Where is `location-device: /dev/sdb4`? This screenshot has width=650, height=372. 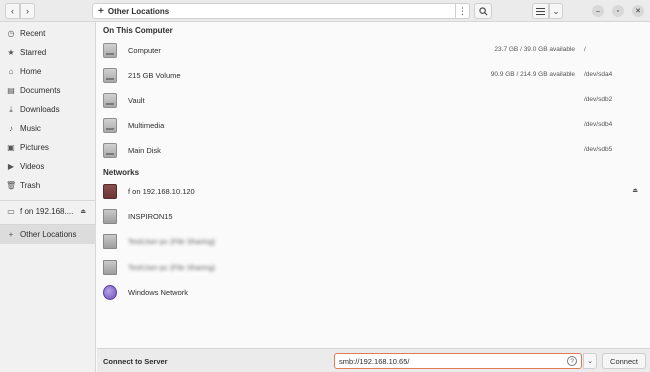
location-device: /dev/sdb4 is located at coordinates (598, 124).